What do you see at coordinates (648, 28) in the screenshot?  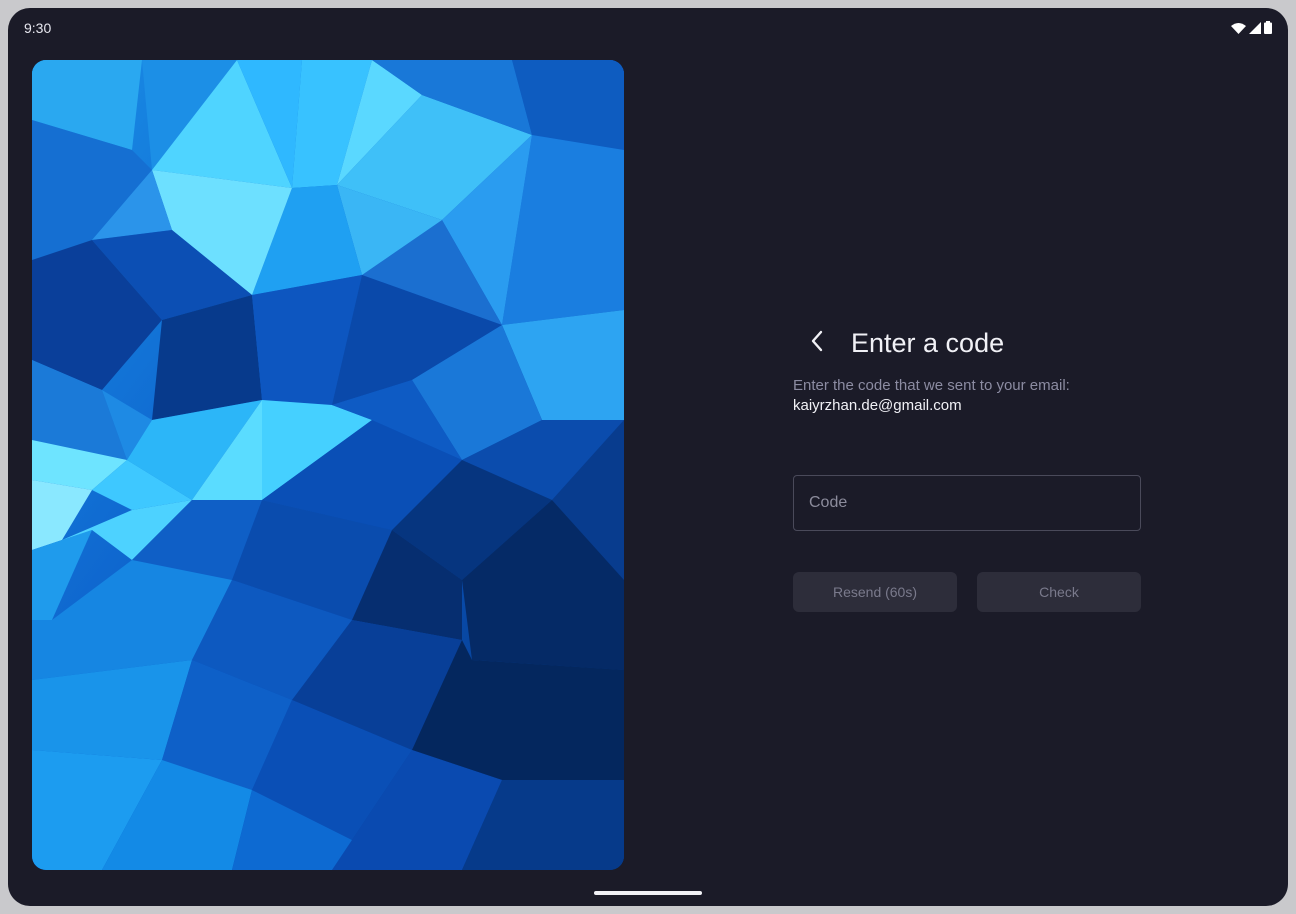 I see `status-bar: 9:30` at bounding box center [648, 28].